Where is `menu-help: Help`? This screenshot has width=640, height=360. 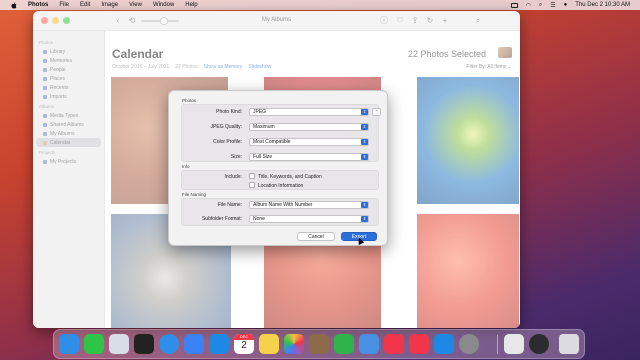 menu-help: Help is located at coordinates (191, 5).